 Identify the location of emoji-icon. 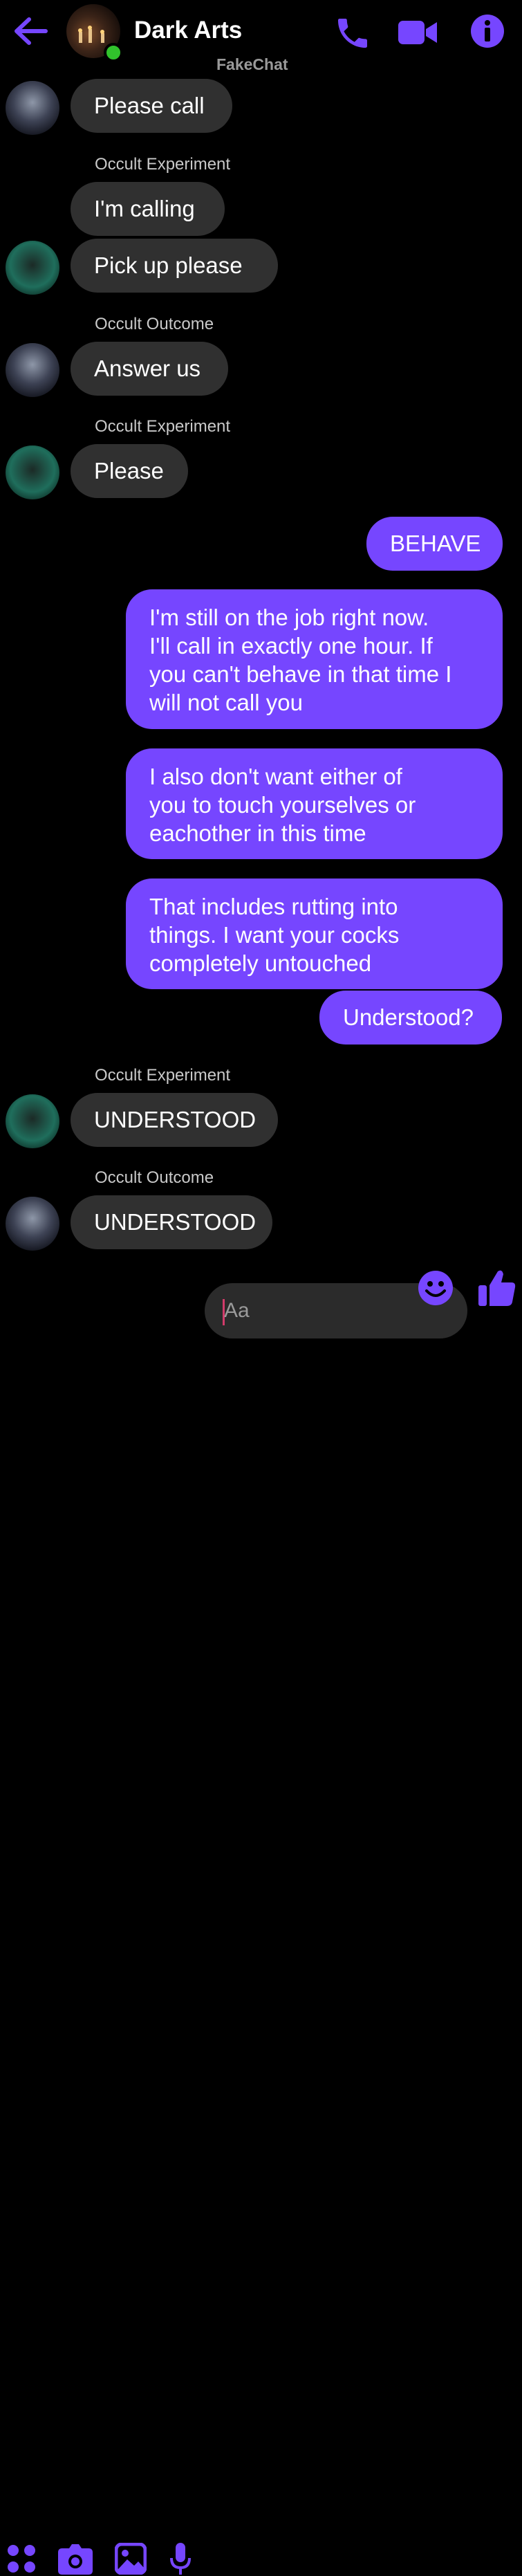
(436, 1288).